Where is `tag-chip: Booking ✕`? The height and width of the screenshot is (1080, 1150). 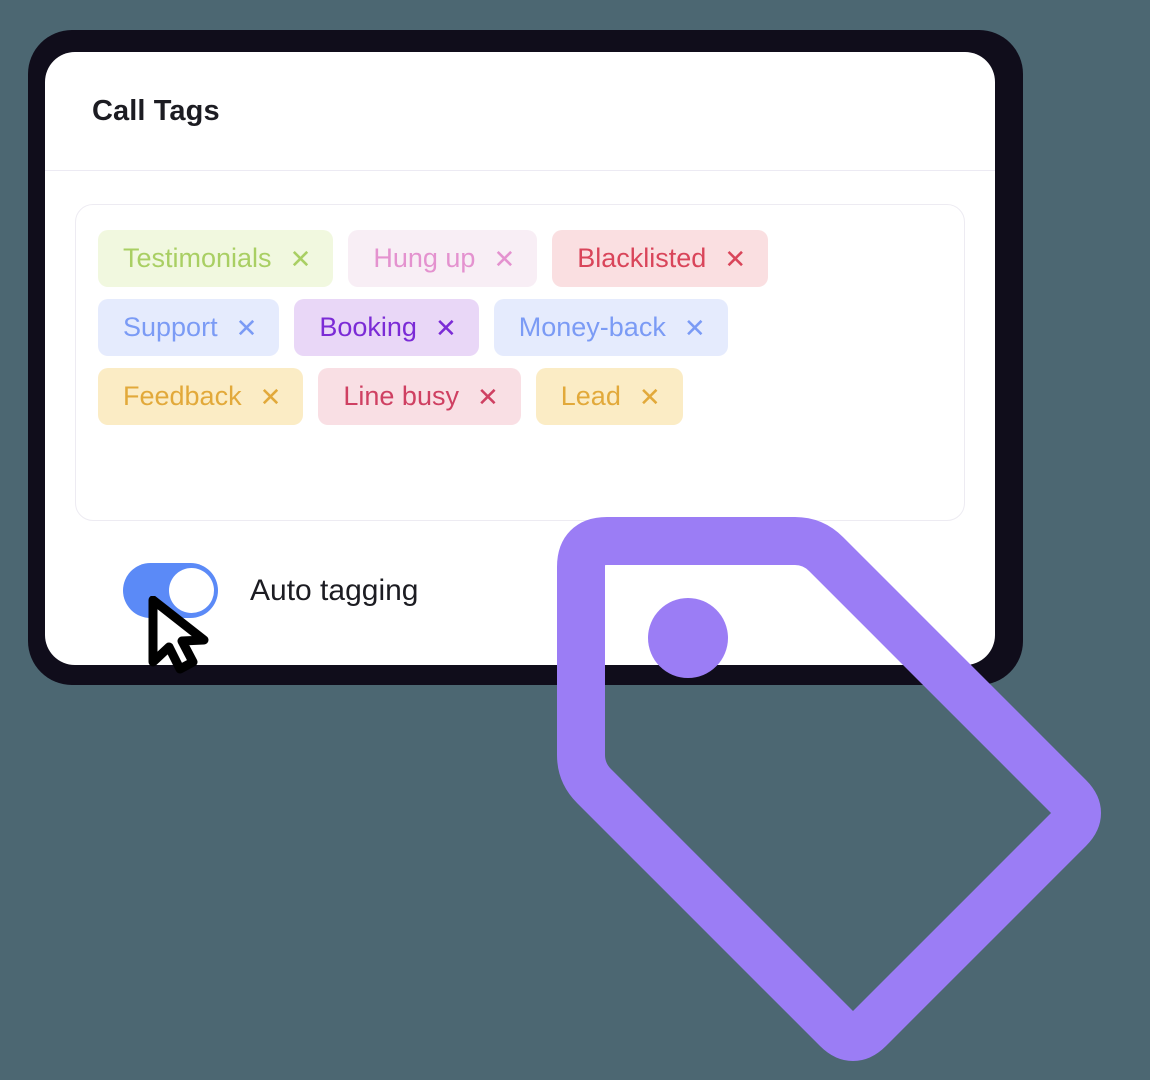
tag-chip: Booking ✕ is located at coordinates (386, 327).